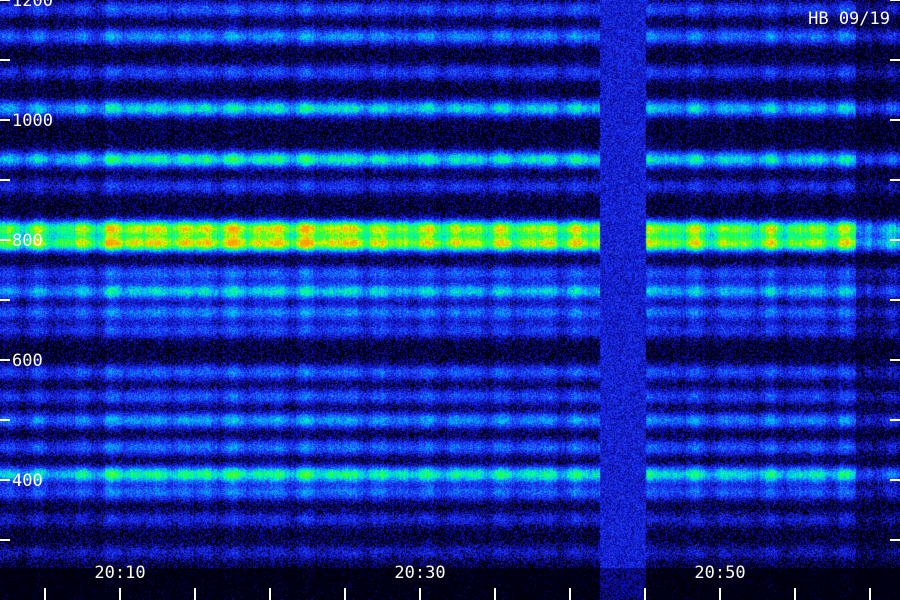  I want to click on y-tick-label: 800, so click(27, 241).